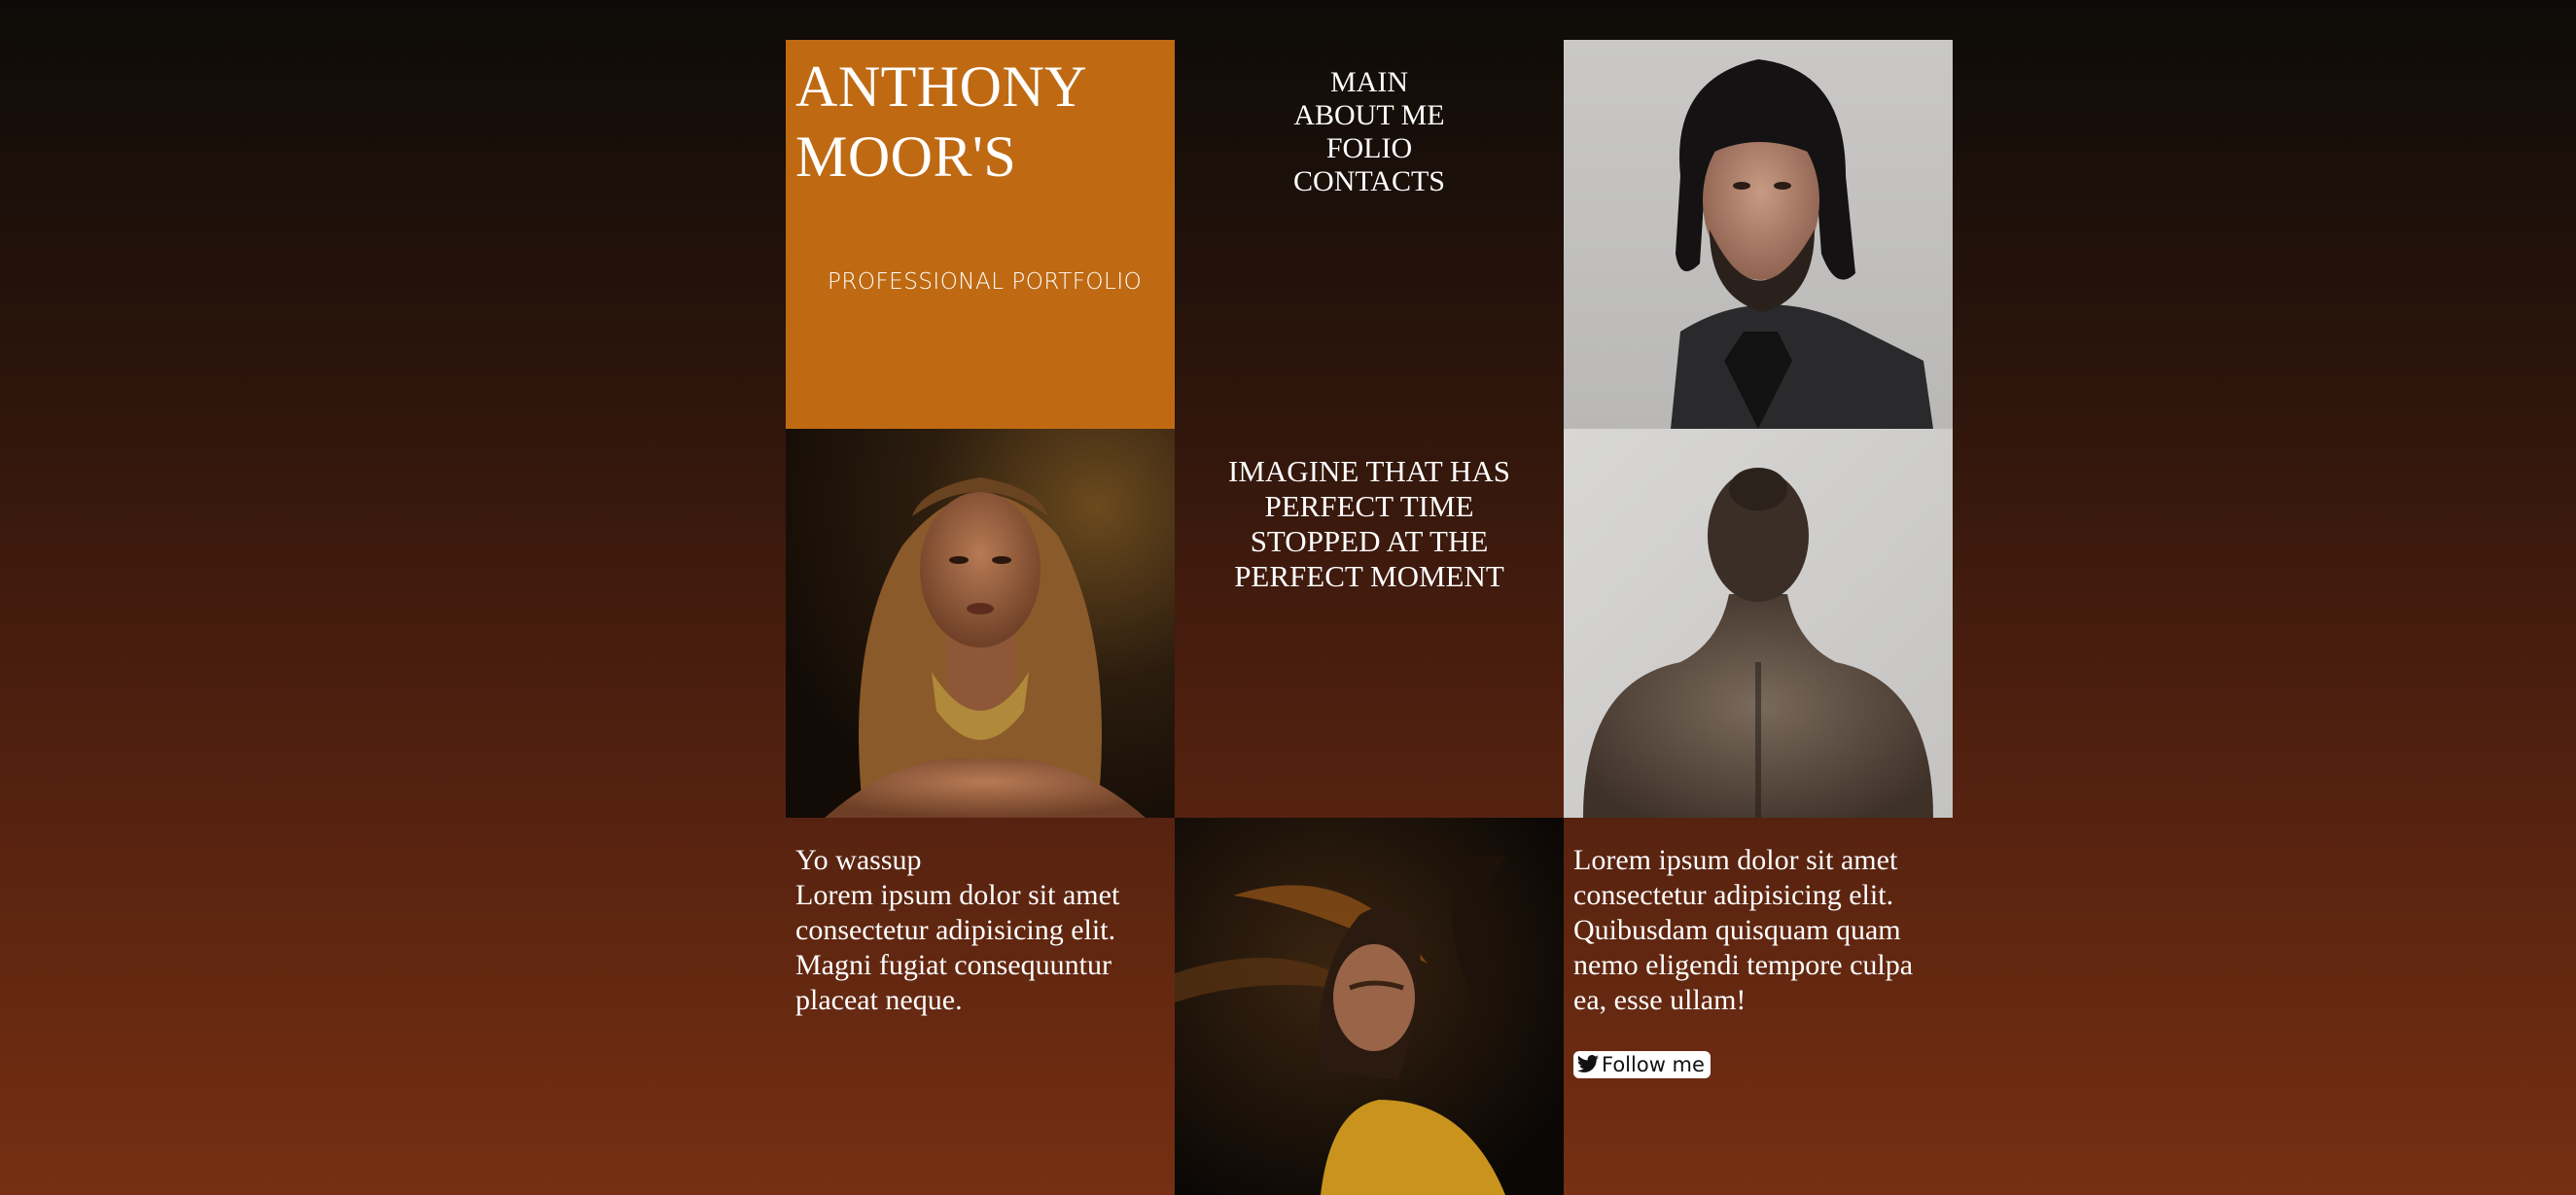 Image resolution: width=2576 pixels, height=1195 pixels. Describe the element at coordinates (1369, 115) in the screenshot. I see `nav-link-about-me: ABOUT ME` at that location.